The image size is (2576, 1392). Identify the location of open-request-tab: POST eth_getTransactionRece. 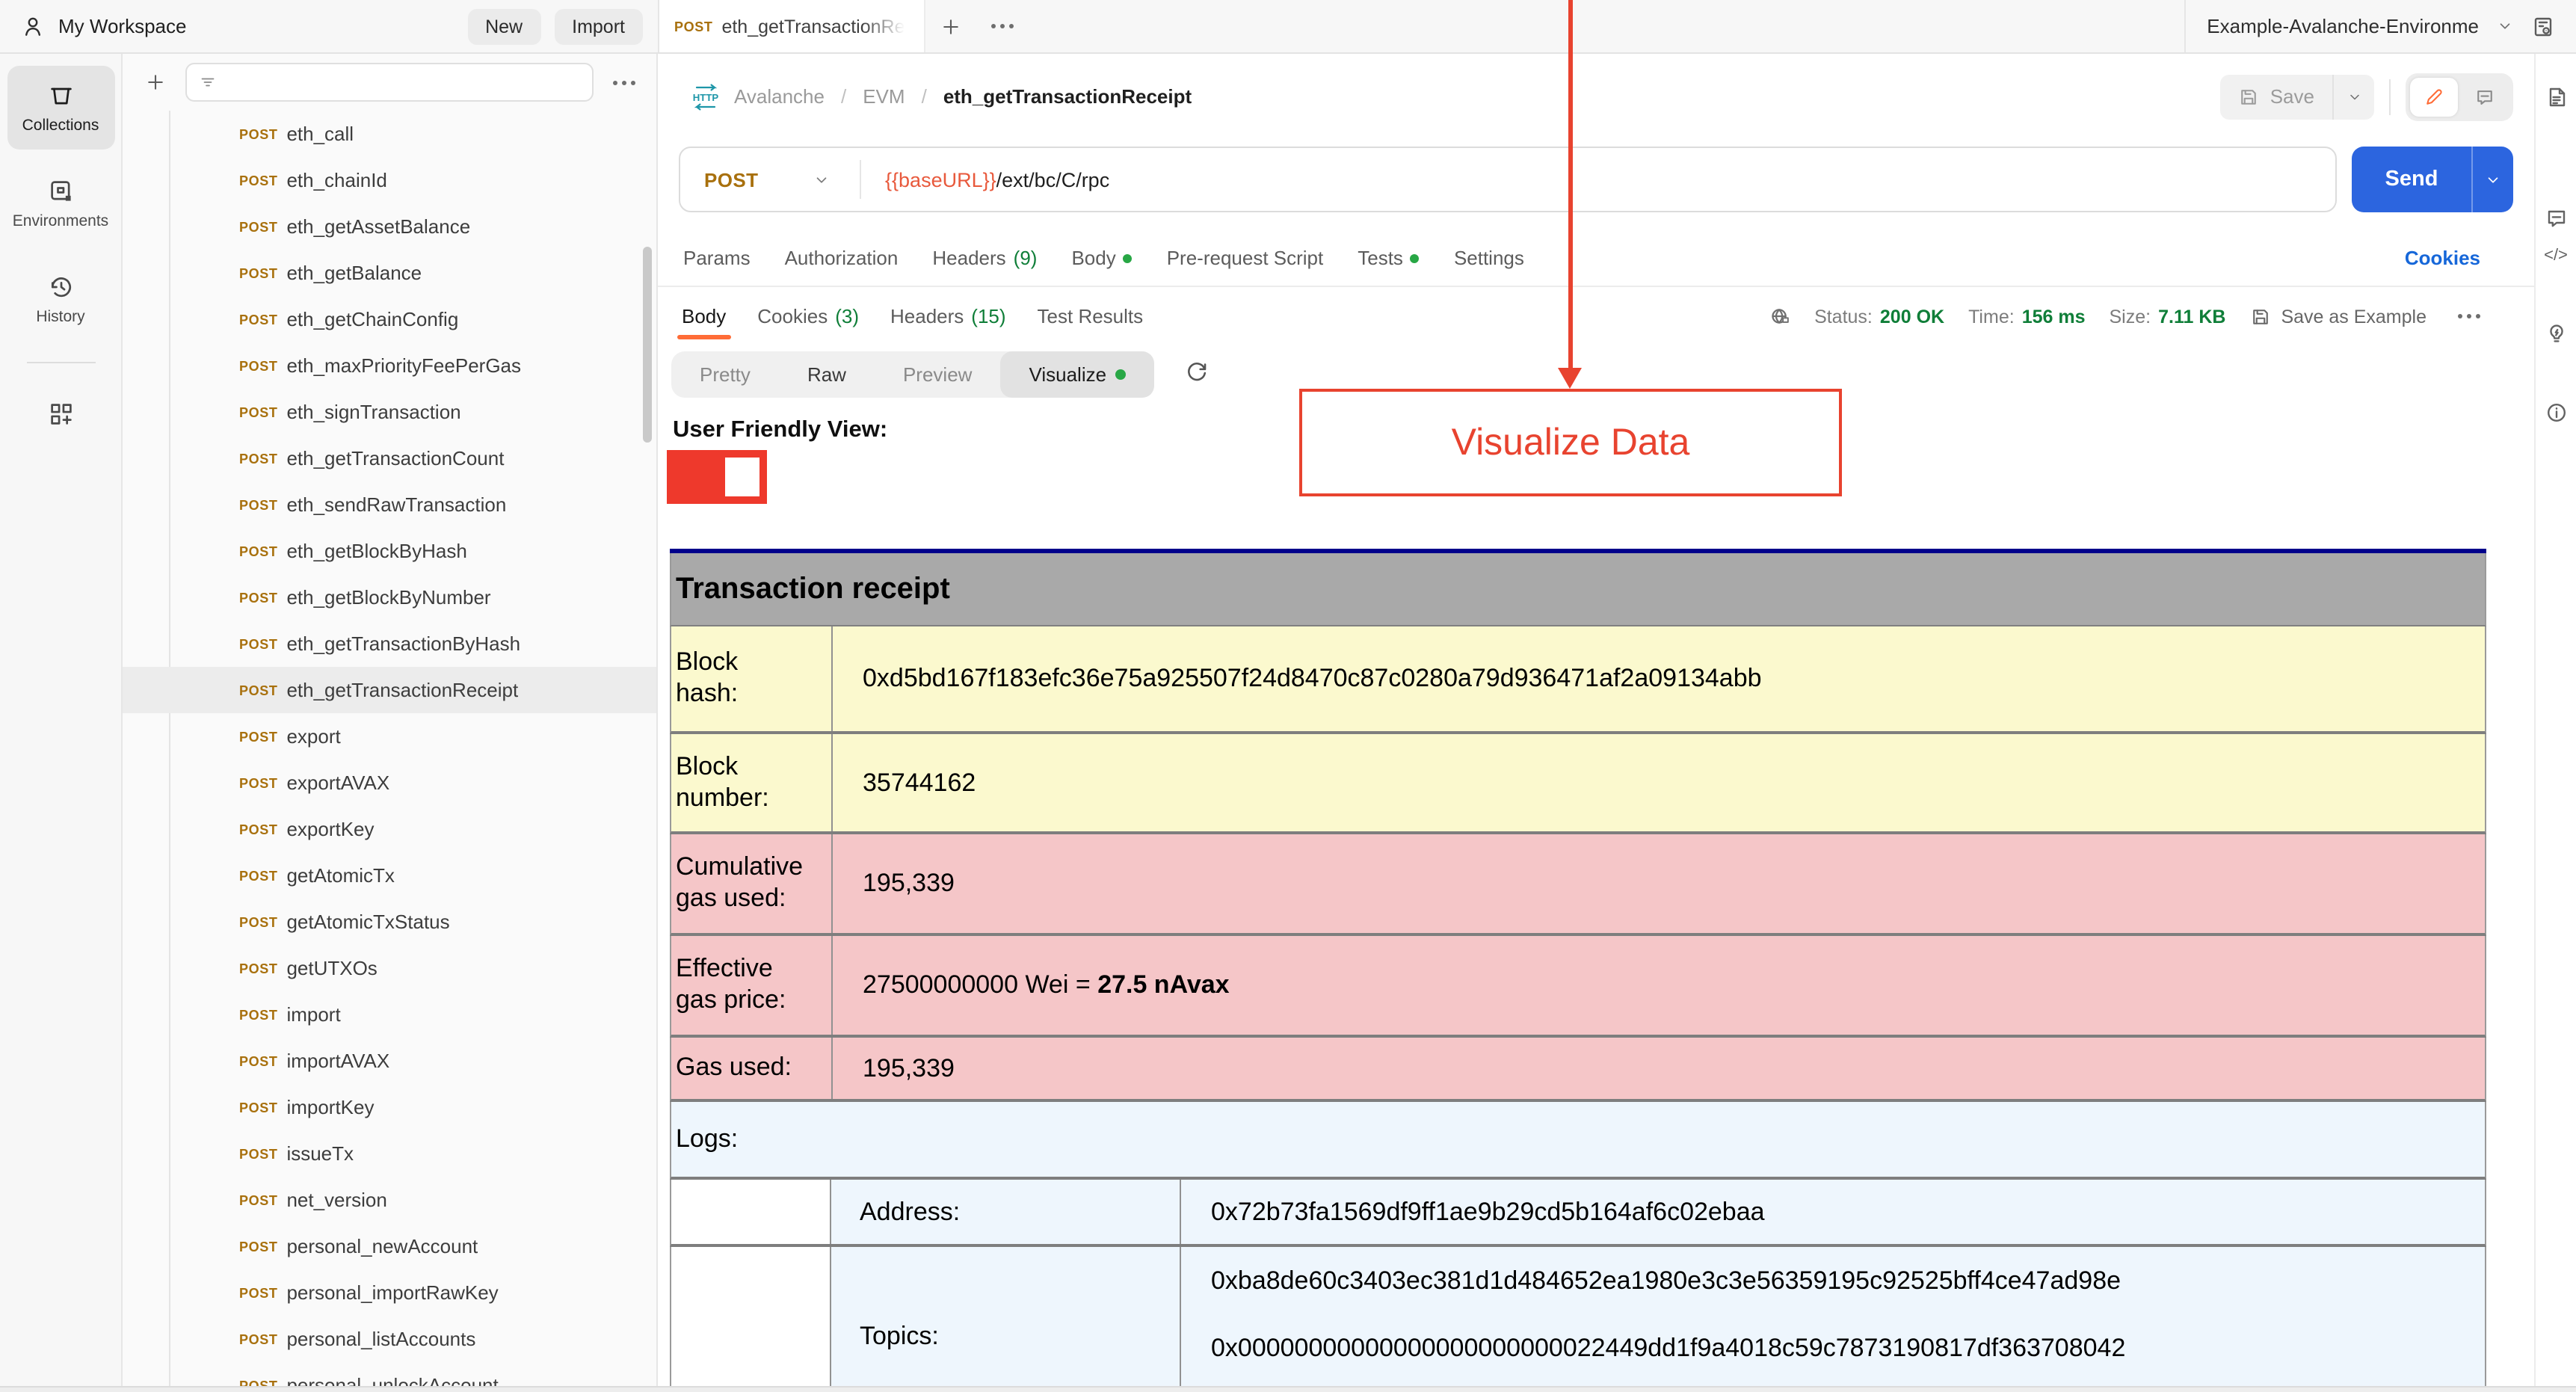
(792, 26).